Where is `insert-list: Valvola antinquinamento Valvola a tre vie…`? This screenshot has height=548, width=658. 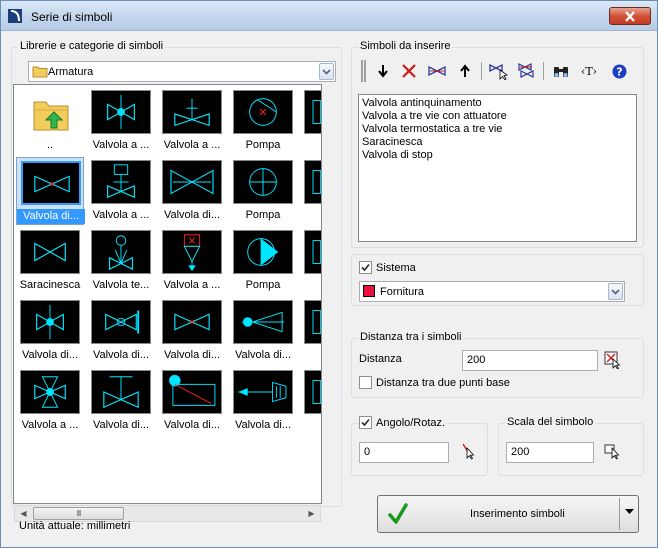 insert-list: Valvola antinquinamento Valvola a tre vie… is located at coordinates (497, 168).